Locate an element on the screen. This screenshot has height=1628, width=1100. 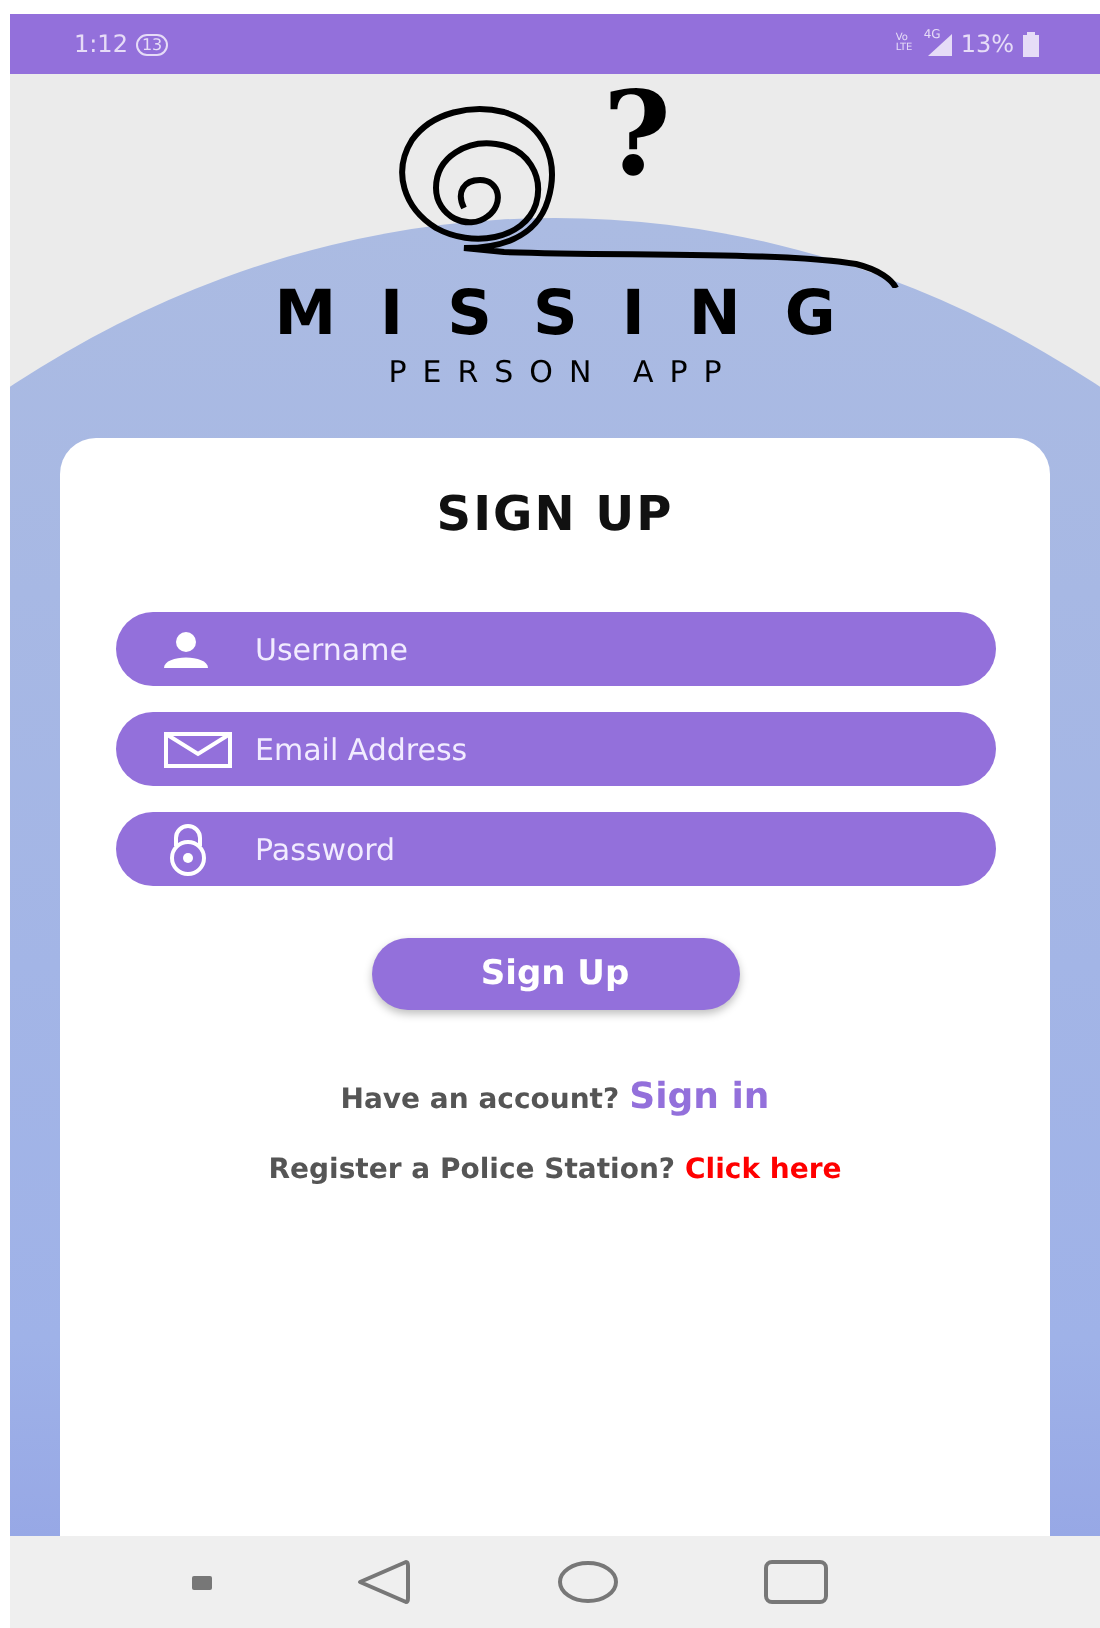
form-title: SIGN UP is located at coordinates (555, 514).